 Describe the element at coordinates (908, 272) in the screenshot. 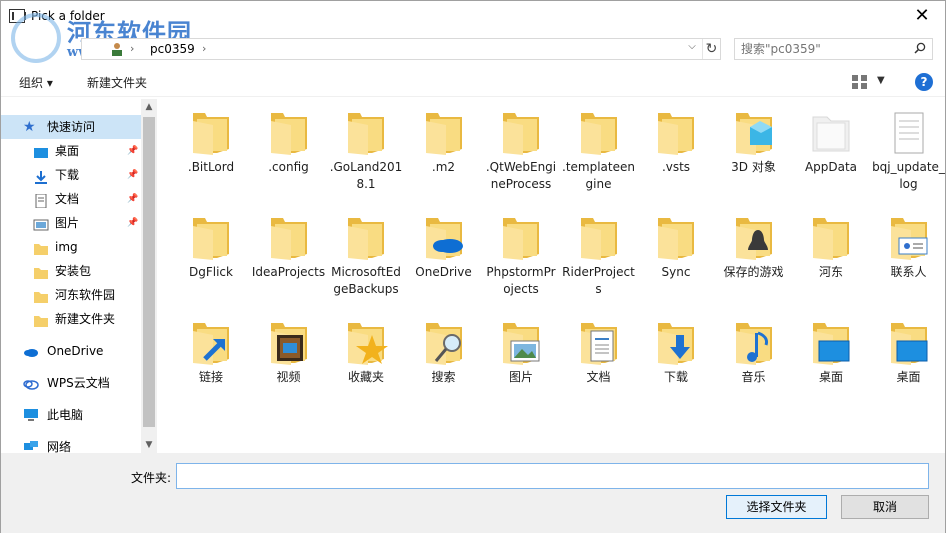

I see `folder-name: 联系人` at that location.